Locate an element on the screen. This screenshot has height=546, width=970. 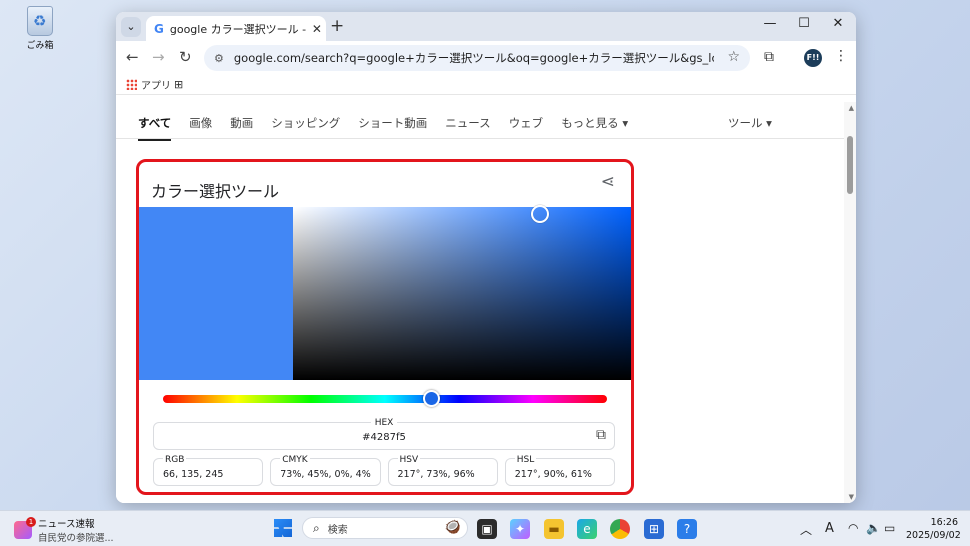
close-window-button: ✕ is located at coordinates (838, 23).